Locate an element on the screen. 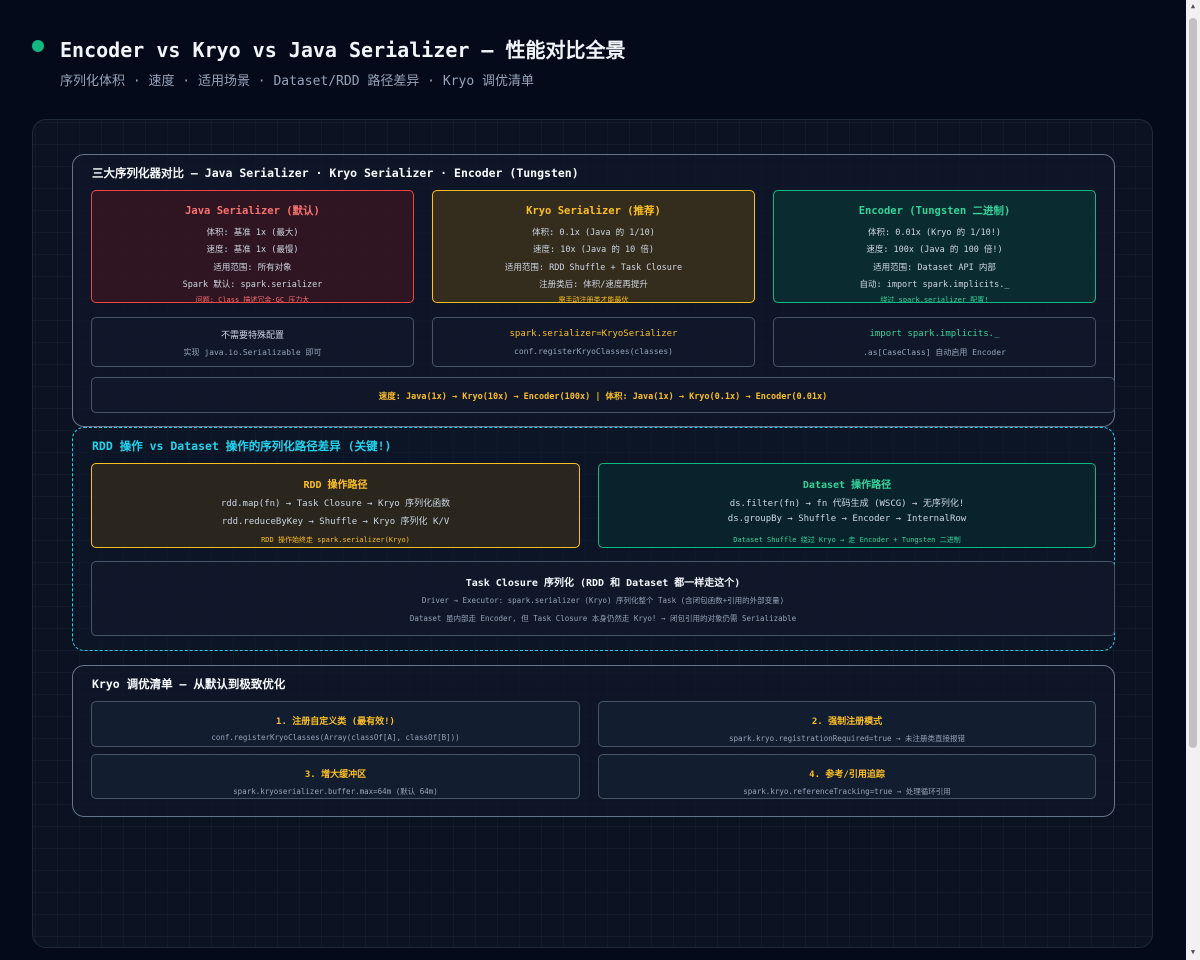 This screenshot has height=960, width=1200. kryo-card-line: 速度: 10x (Java 的 10 倍) is located at coordinates (593, 250).